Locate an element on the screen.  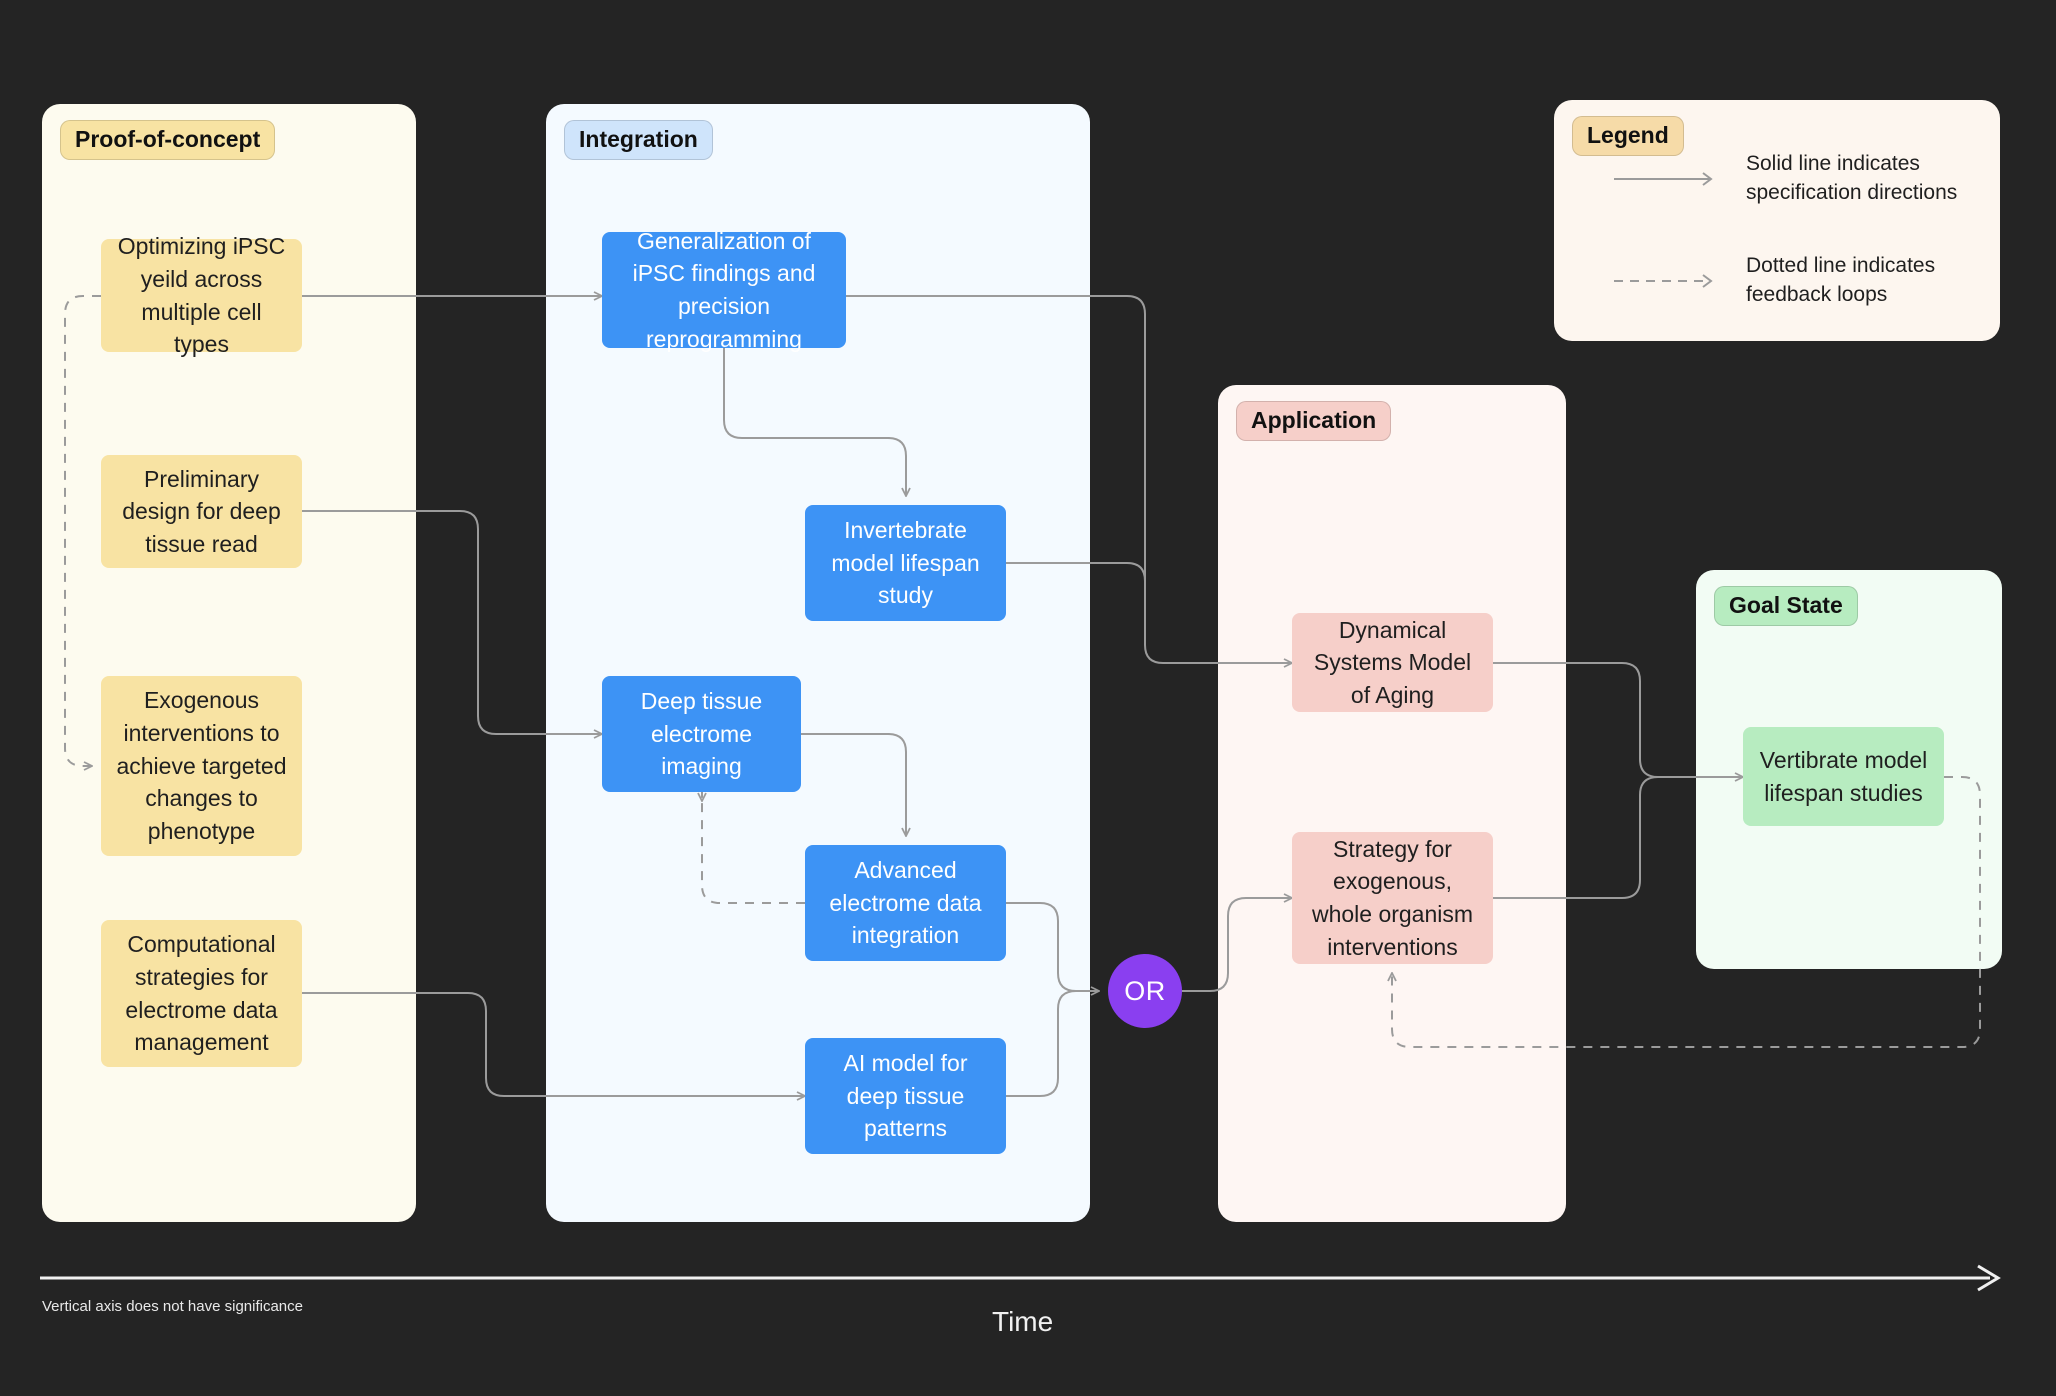
node-advanced-electrome: Advanced electrome data integration is located at coordinates (905, 903).